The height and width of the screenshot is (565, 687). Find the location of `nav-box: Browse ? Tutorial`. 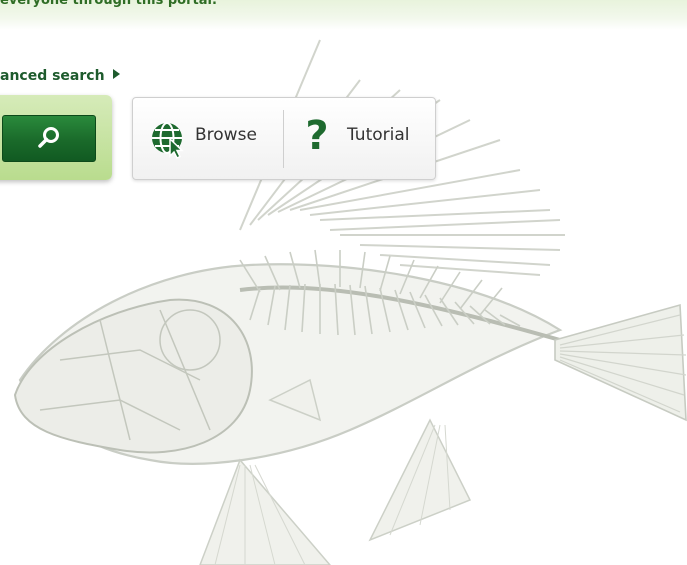

nav-box: Browse ? Tutorial is located at coordinates (284, 138).